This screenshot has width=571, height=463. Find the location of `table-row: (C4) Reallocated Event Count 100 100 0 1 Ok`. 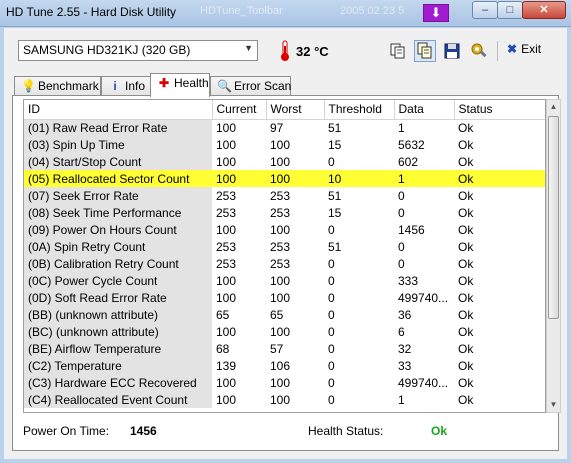

table-row: (C4) Reallocated Event Count 100 100 0 1 Ok is located at coordinates (284, 399).